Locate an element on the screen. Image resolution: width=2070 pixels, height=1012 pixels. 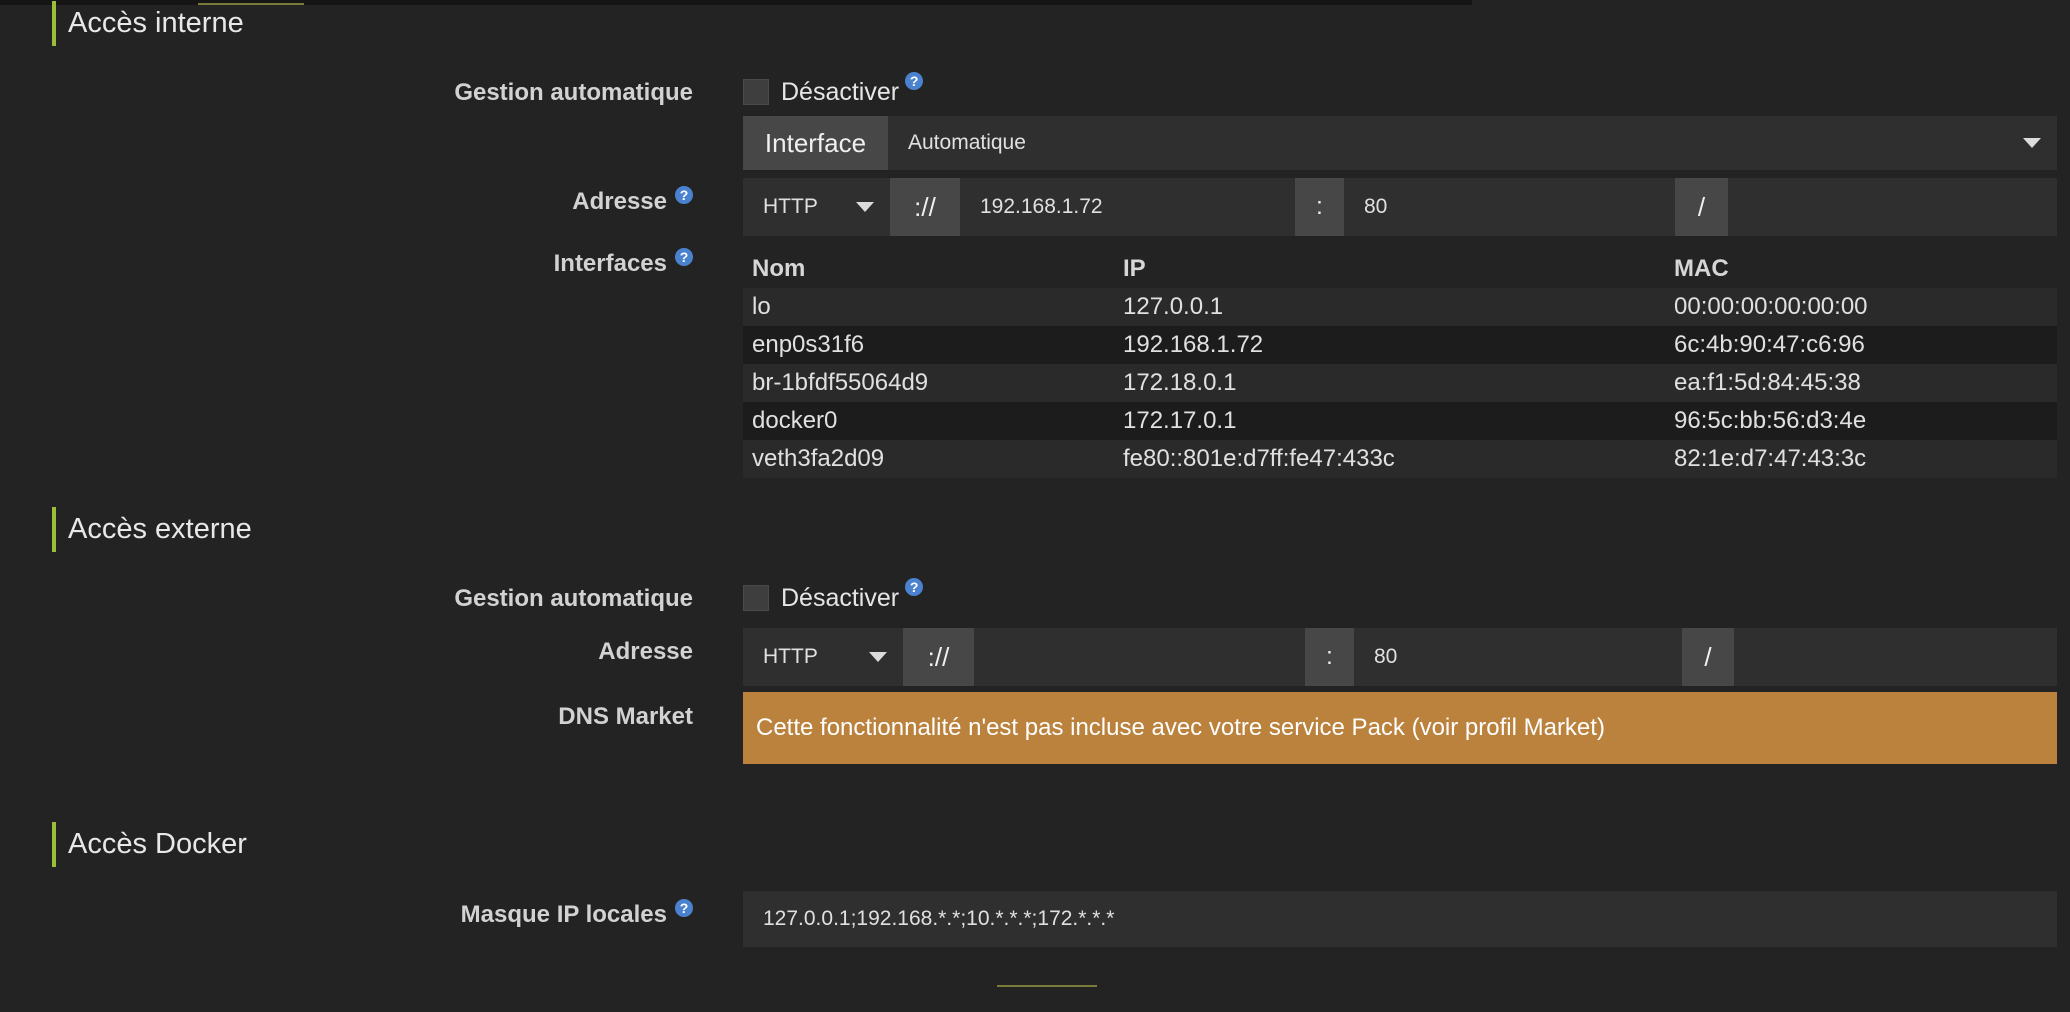
table-row: enp0s31f6 192.168.1.72 6c:4b:90:47:c6:96 is located at coordinates (1400, 345).